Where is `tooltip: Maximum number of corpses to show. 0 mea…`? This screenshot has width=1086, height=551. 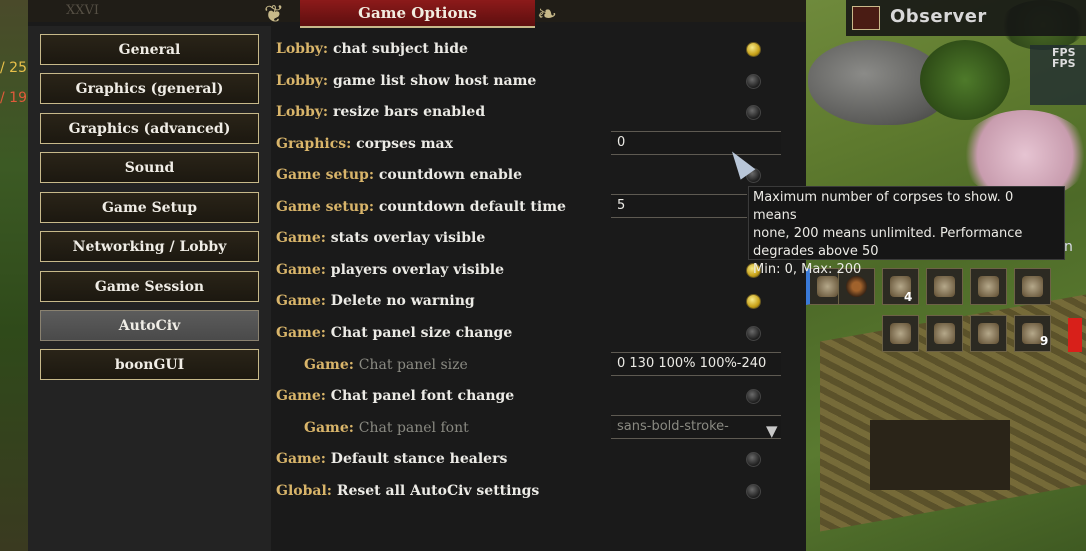
tooltip: Maximum number of corpses to show. 0 mea… is located at coordinates (906, 231).